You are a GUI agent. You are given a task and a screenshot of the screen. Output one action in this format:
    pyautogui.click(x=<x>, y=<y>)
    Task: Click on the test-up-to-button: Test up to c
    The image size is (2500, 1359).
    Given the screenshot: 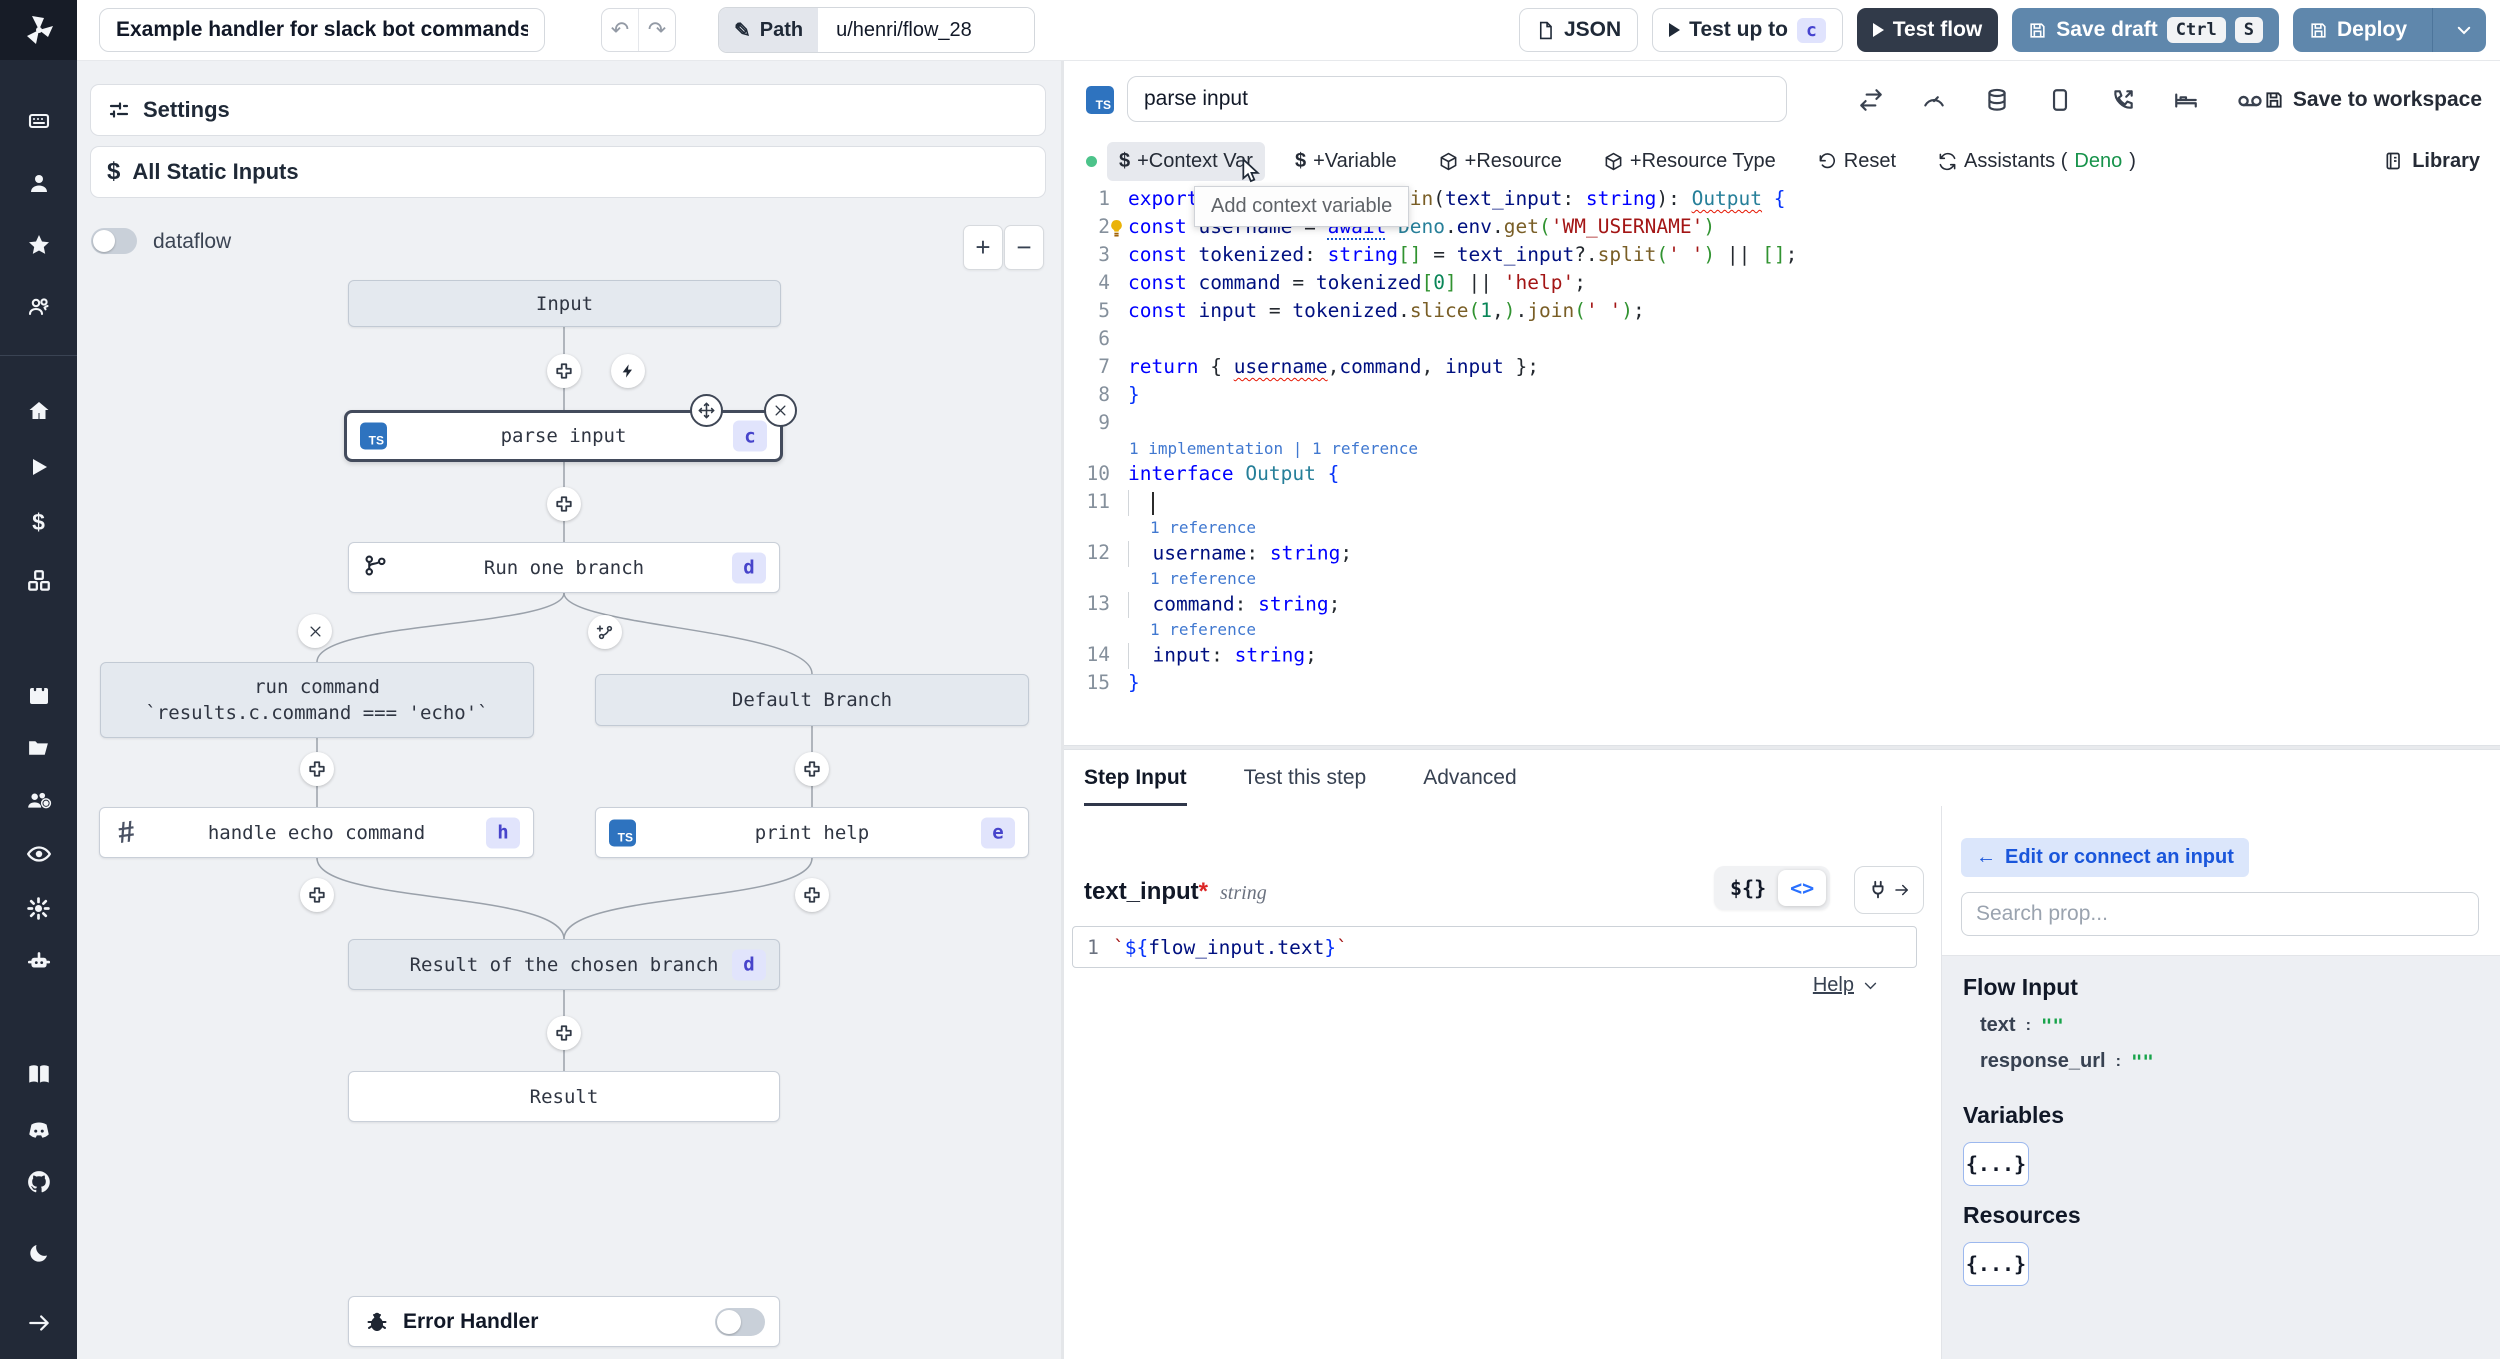 What is the action you would take?
    pyautogui.click(x=1747, y=30)
    